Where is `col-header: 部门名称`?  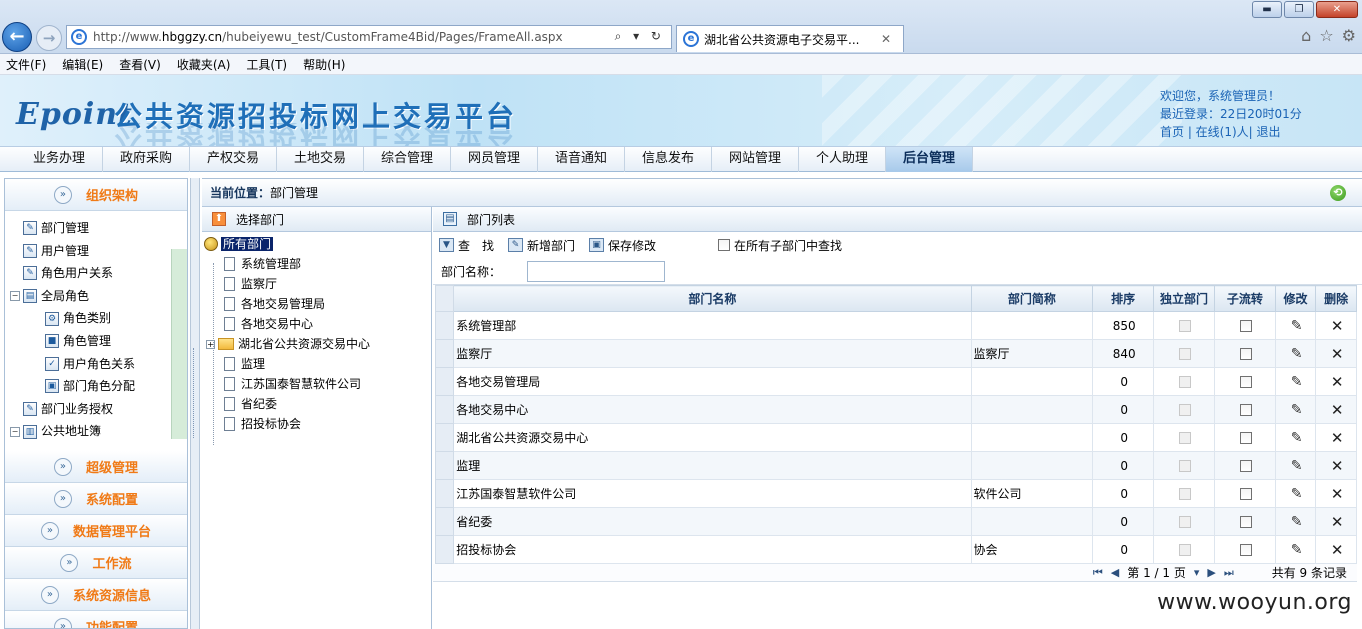
col-header: 部门名称 is located at coordinates (712, 298).